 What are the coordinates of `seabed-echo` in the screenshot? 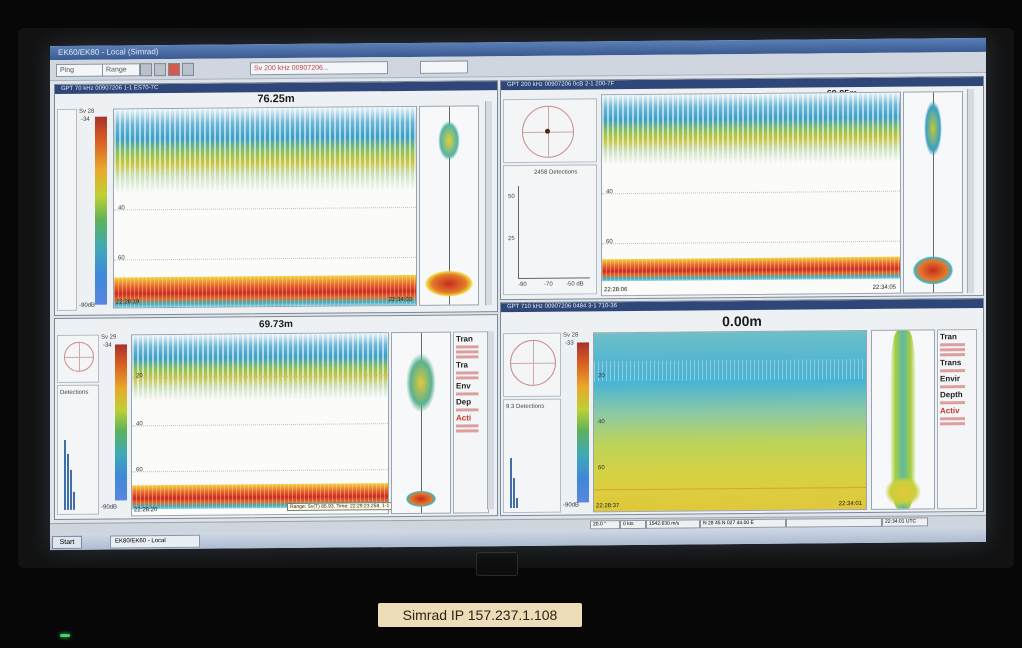 It's located at (265, 291).